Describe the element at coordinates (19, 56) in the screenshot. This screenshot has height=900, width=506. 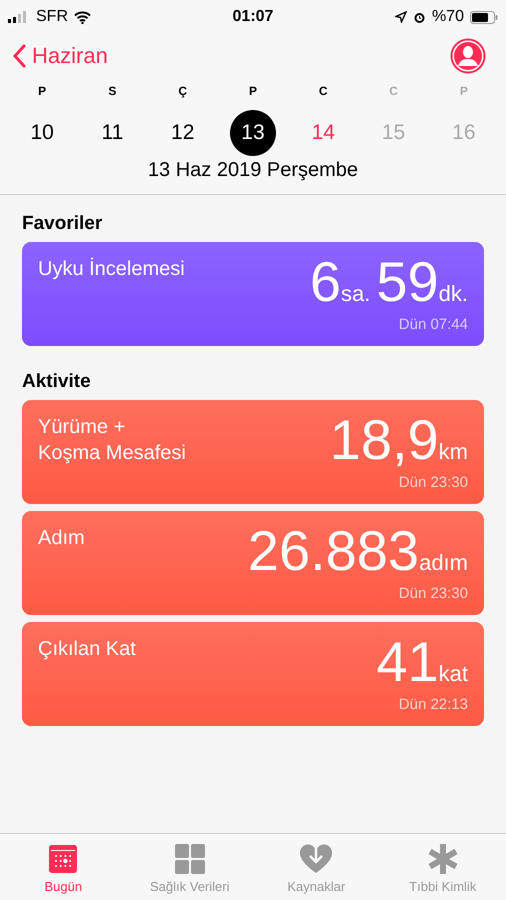
I see `chevron-icon` at that location.